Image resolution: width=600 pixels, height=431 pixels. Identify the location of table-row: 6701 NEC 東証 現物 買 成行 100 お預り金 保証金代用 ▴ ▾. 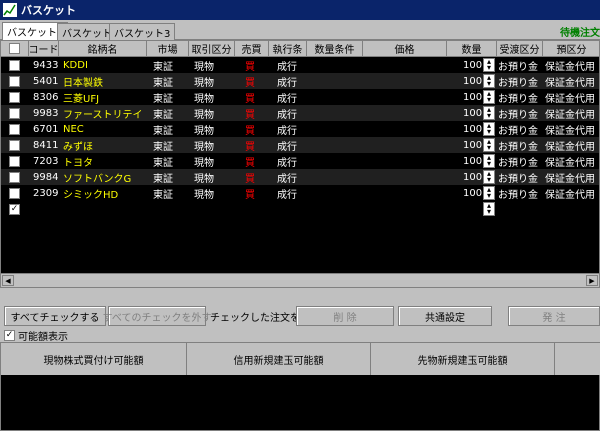
(300, 129).